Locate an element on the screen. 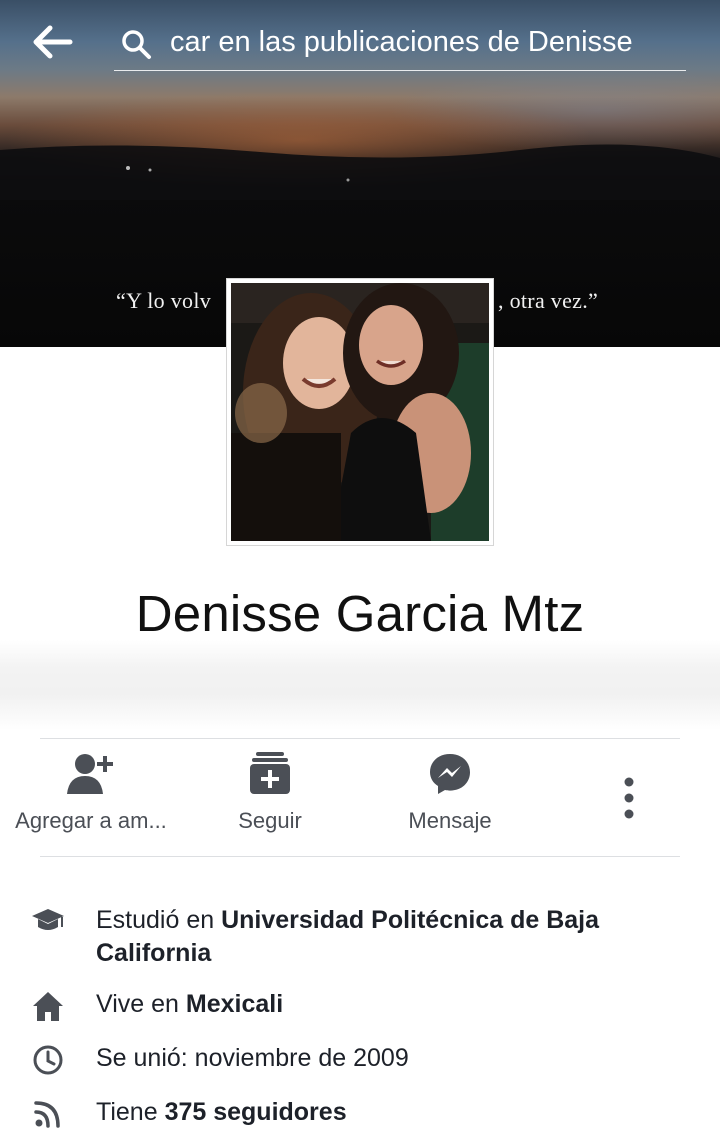  profile-picture is located at coordinates (360, 412).